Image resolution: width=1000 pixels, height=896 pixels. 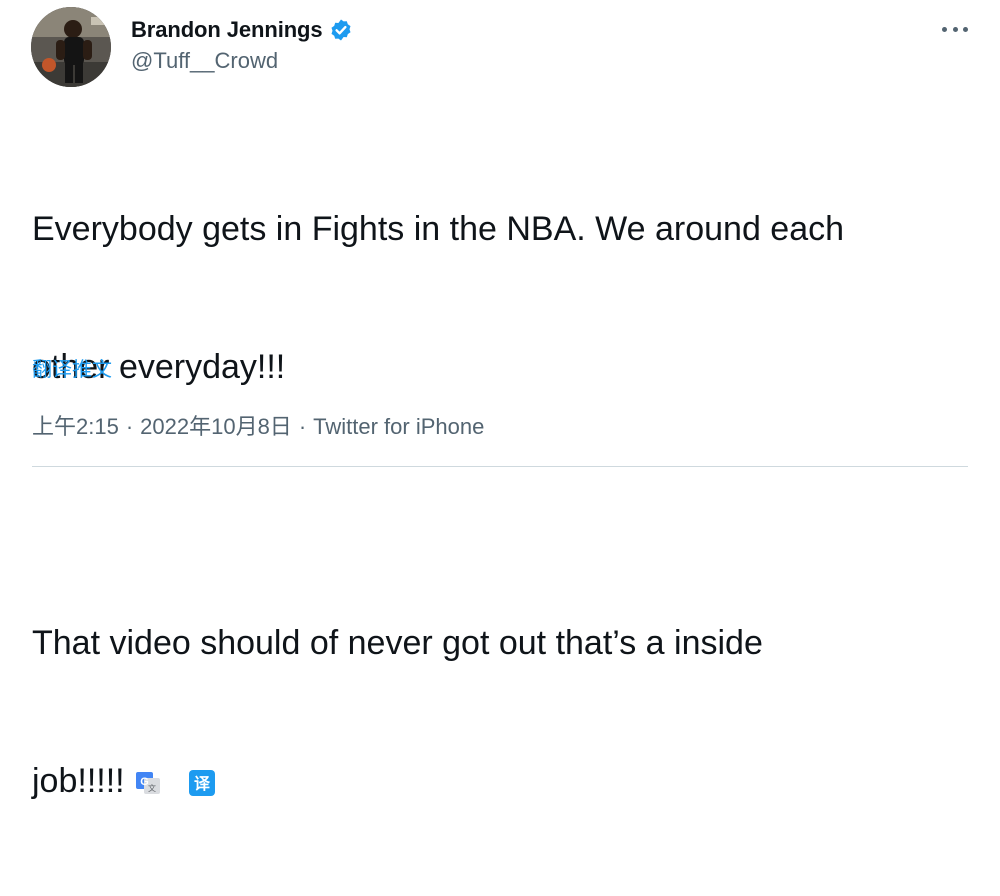 I want to click on translate-icon: 译, so click(x=201, y=783).